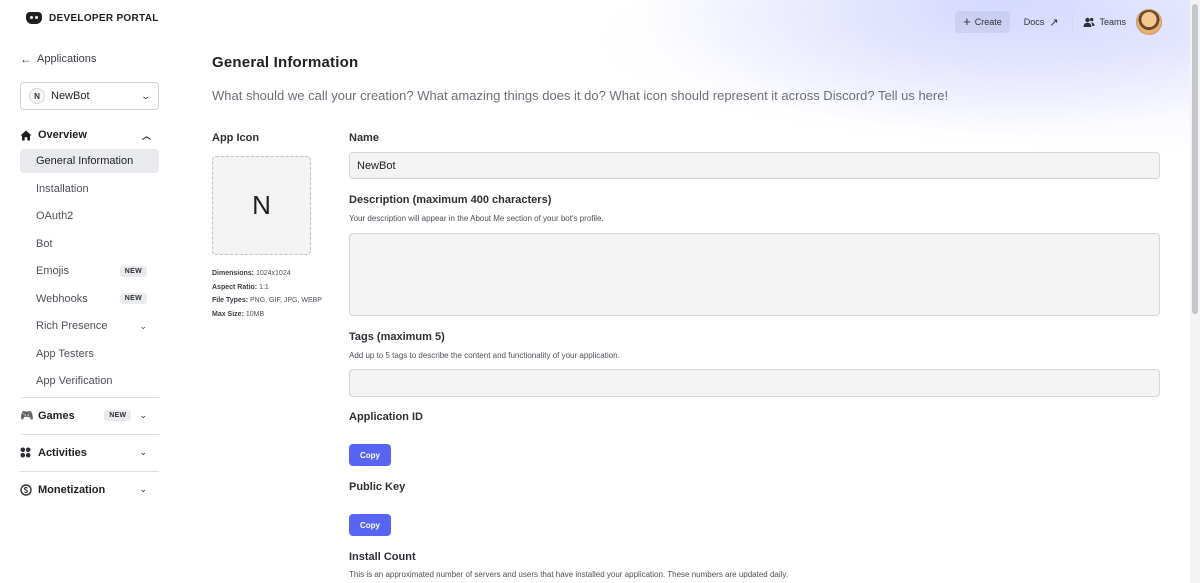 Image resolution: width=1200 pixels, height=583 pixels. Describe the element at coordinates (397, 337) in the screenshot. I see `tags-label: Tags (maximum 5)` at that location.